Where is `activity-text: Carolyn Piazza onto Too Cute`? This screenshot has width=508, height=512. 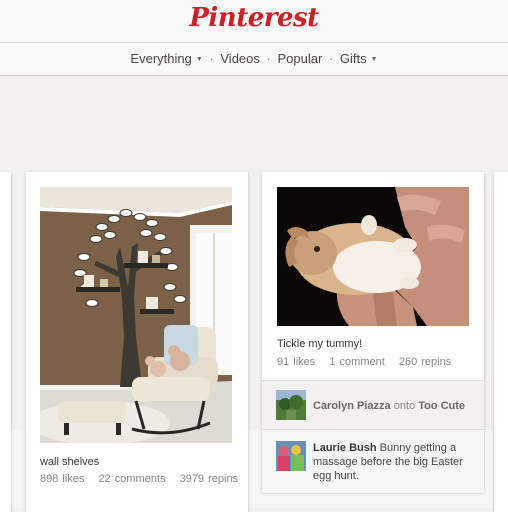 activity-text: Carolyn Piazza onto Too Cute is located at coordinates (393, 406).